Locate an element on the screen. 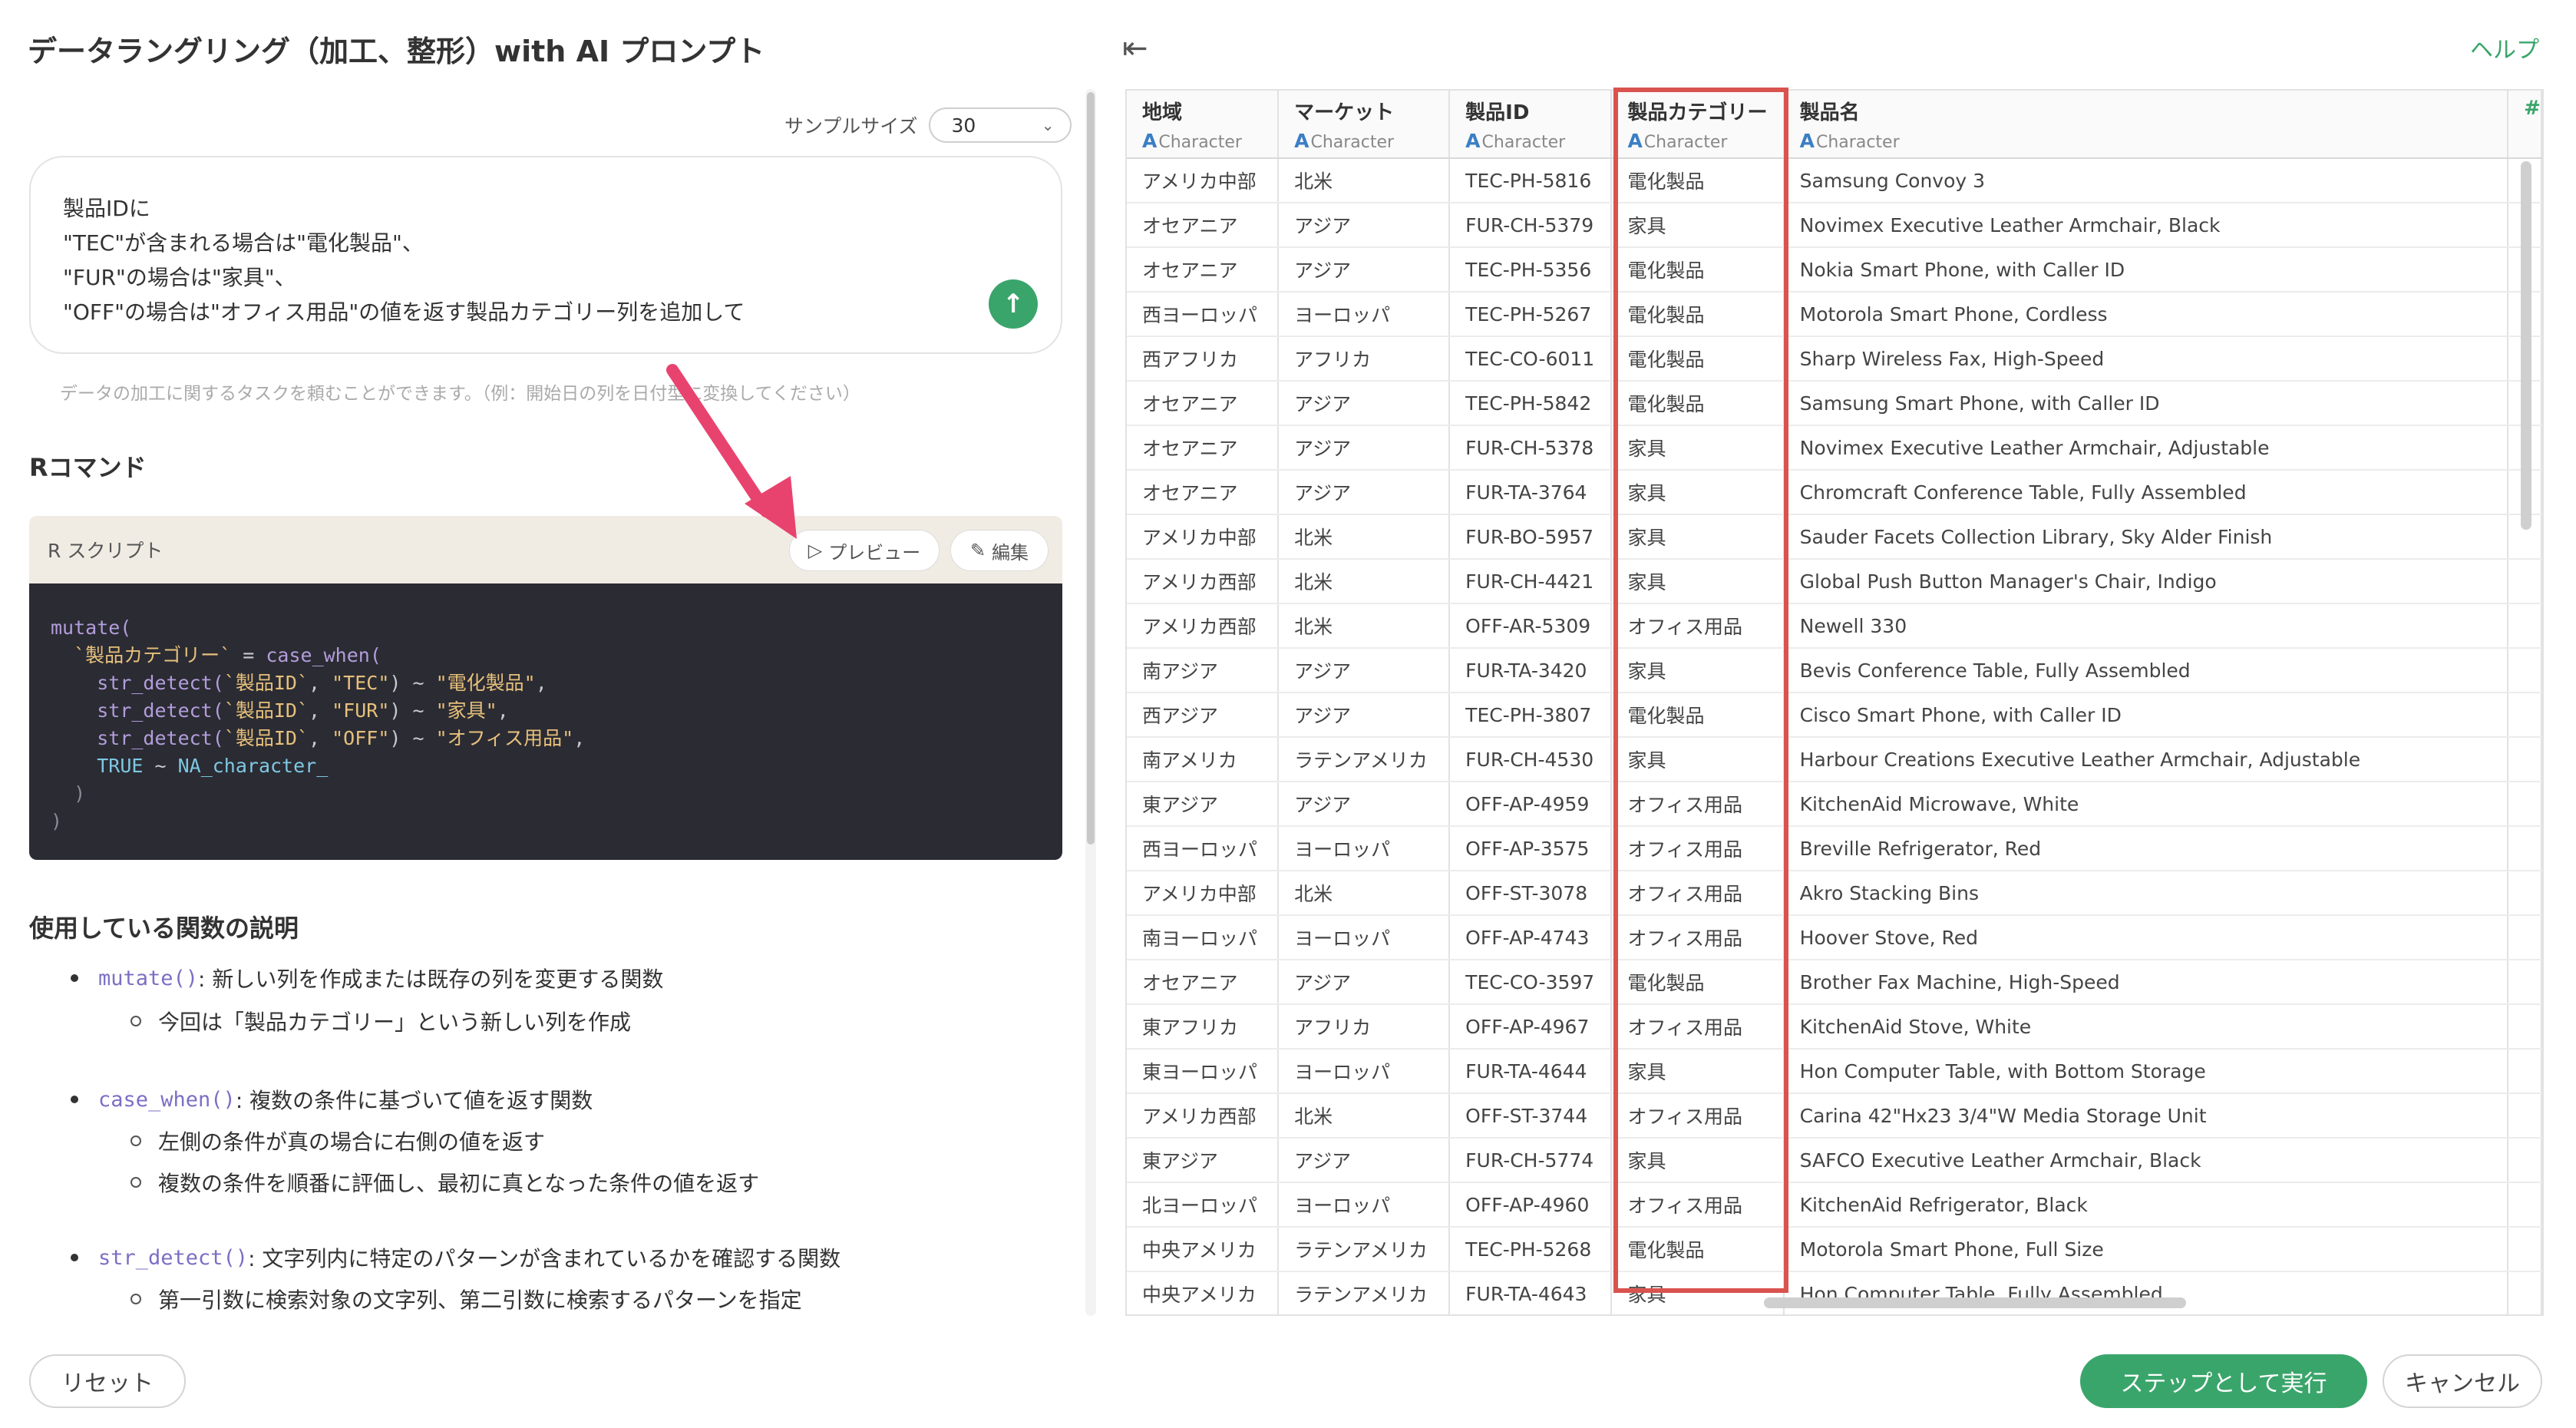  table-cell: TEC-PH-5842 is located at coordinates (1531, 403).